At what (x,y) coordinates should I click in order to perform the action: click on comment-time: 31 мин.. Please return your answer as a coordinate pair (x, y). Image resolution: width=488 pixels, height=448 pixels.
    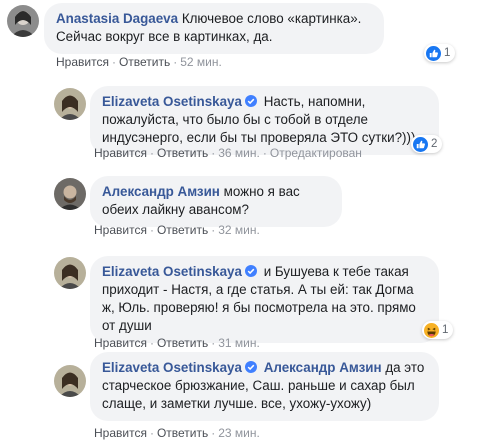
    Looking at the image, I should click on (239, 343).